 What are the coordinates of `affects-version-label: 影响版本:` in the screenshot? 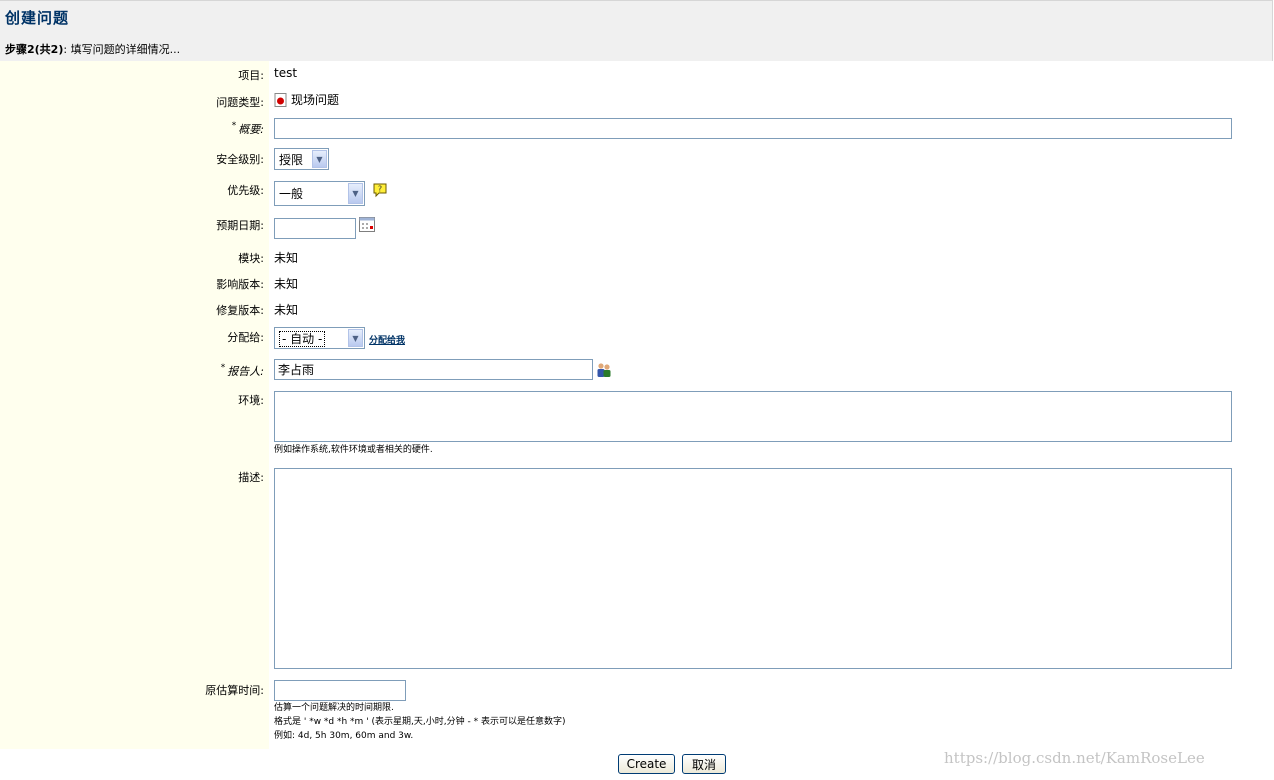 It's located at (240, 284).